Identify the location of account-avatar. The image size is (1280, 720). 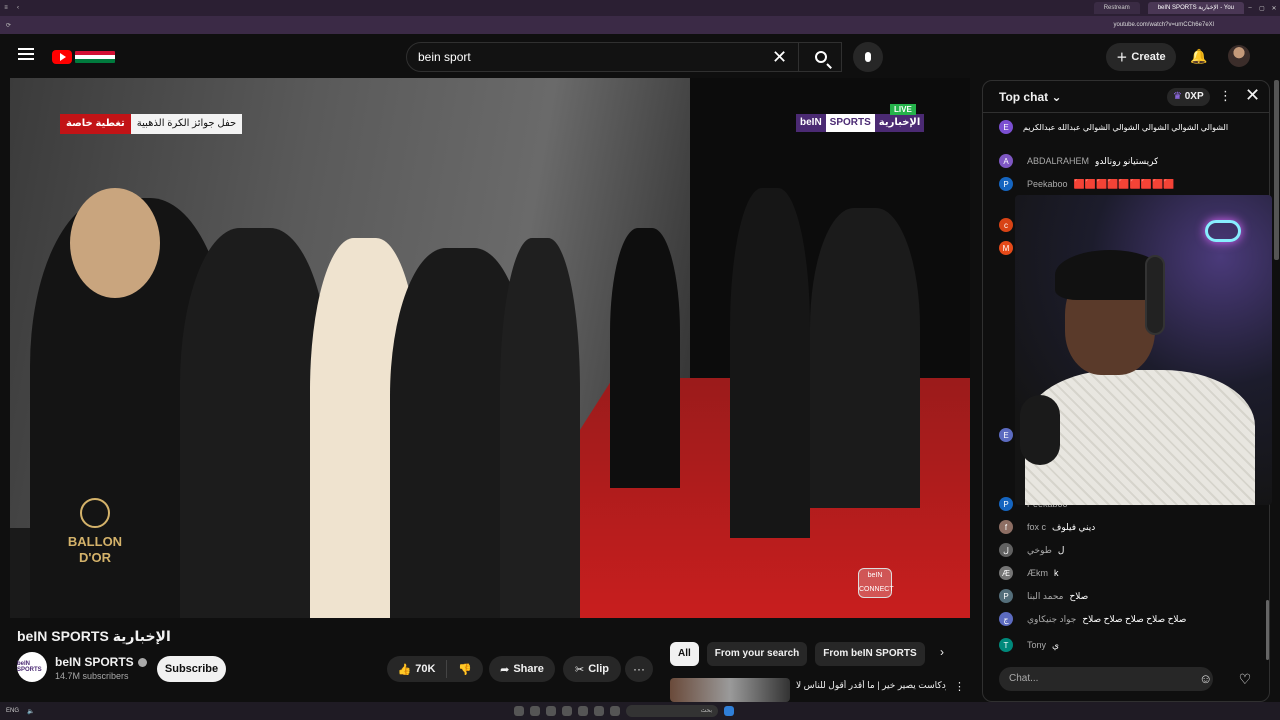
(1239, 56).